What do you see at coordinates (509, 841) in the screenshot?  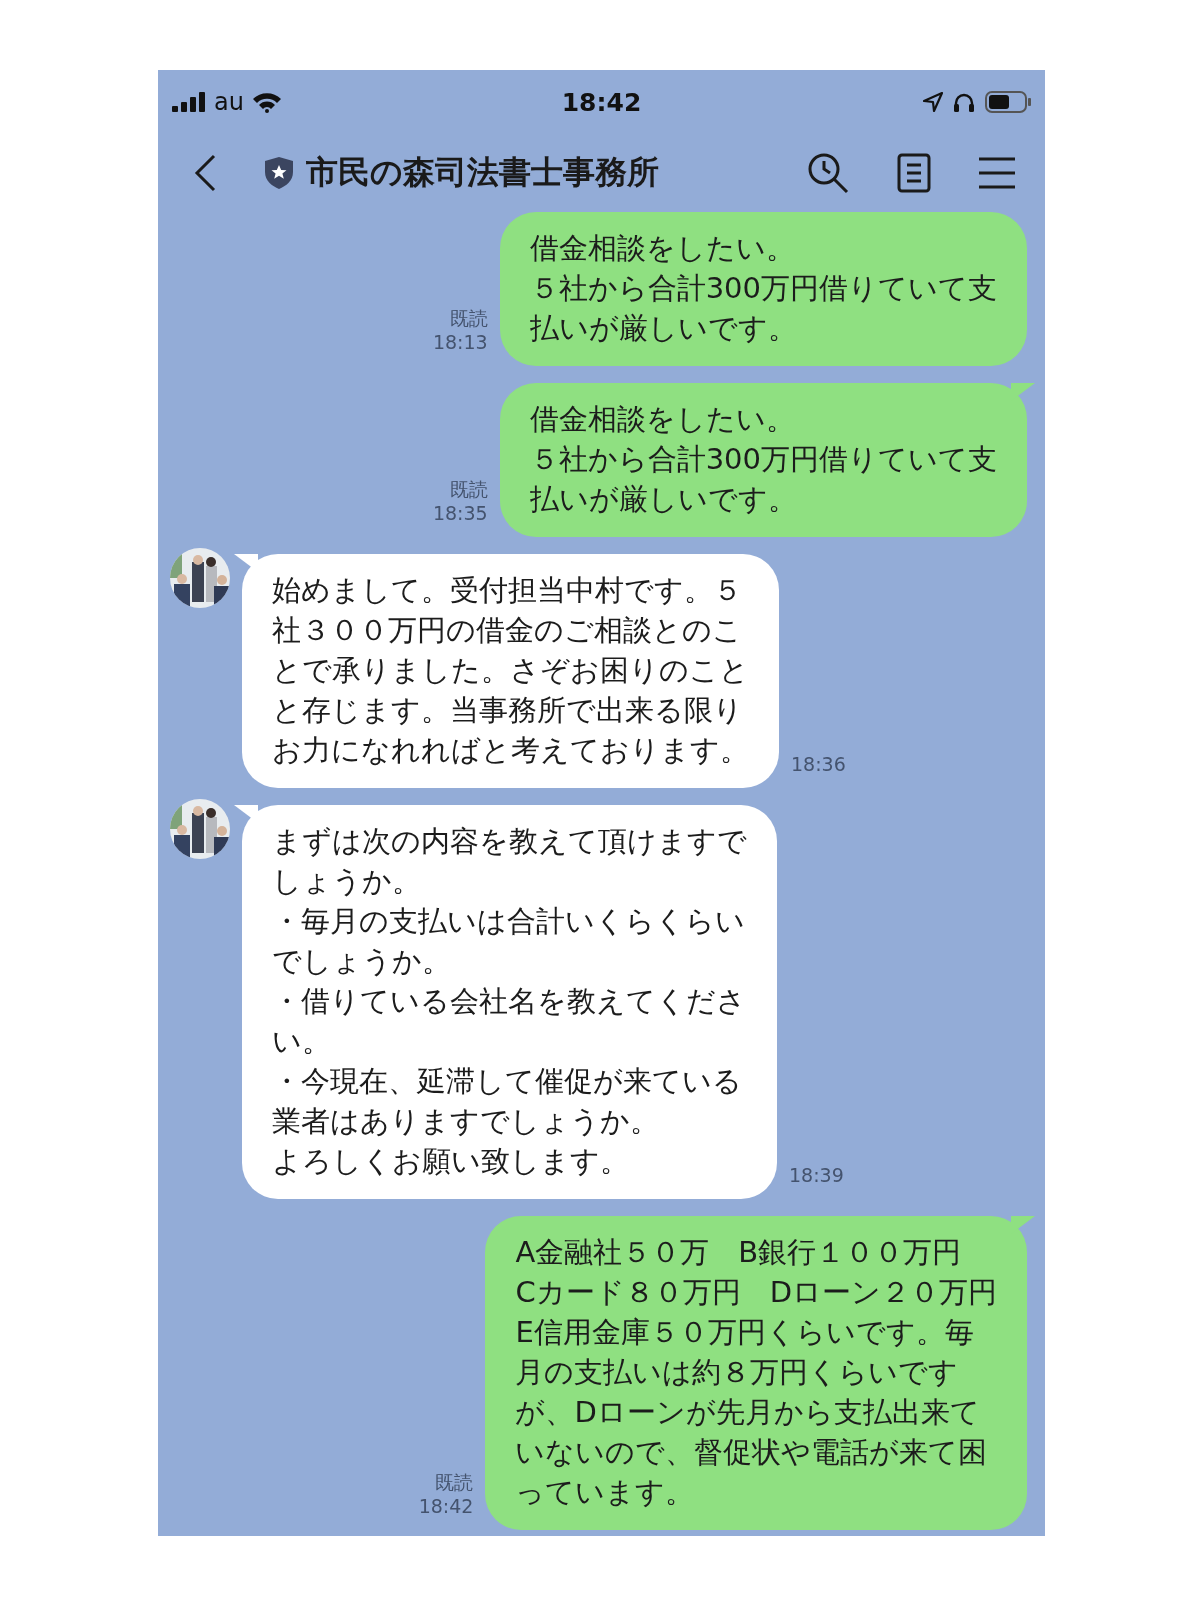 I see `message-line: まずは次の内容を教えて頂けますで` at bounding box center [509, 841].